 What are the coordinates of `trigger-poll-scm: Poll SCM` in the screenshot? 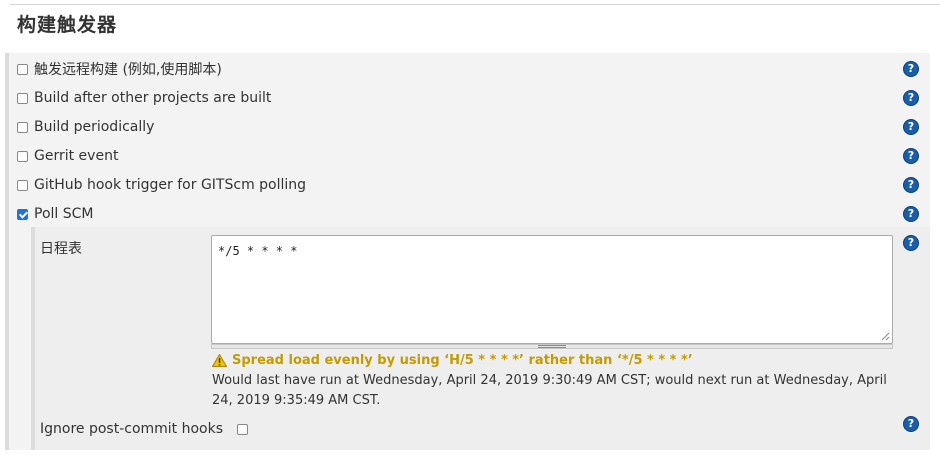 It's located at (55, 214).